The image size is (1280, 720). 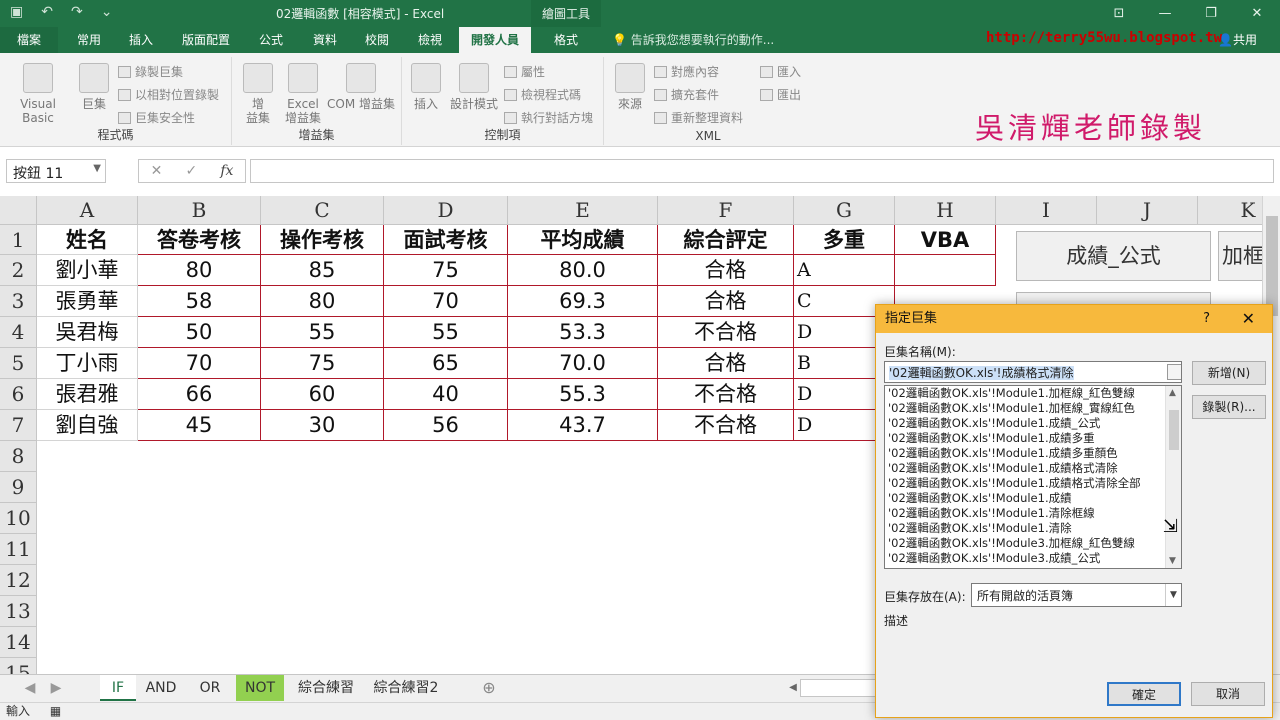 What do you see at coordinates (489, 688) in the screenshot?
I see `add-sheet-icon: ⊕` at bounding box center [489, 688].